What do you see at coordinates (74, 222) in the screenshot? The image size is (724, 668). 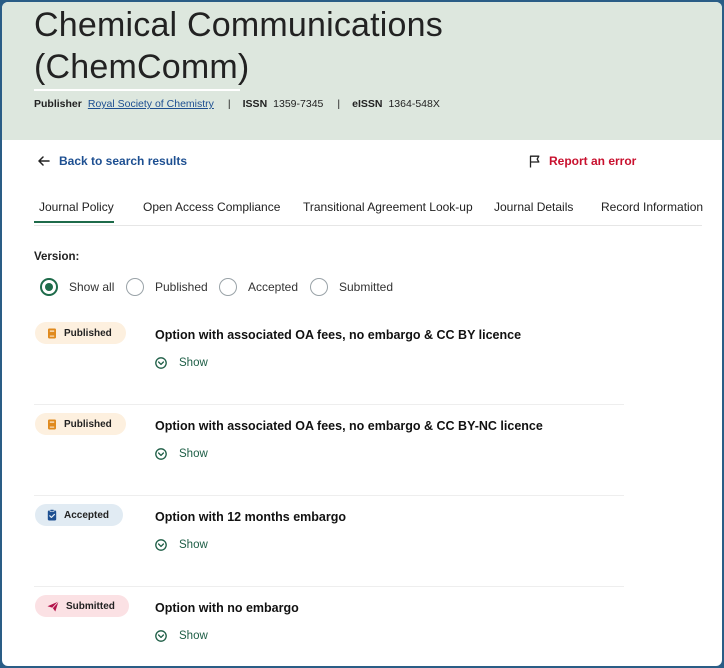 I see `active-tab-indicator` at bounding box center [74, 222].